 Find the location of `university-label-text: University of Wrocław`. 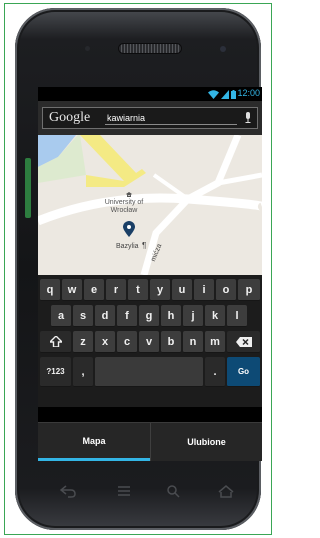

university-label-text: University of Wrocław is located at coordinates (124, 206).